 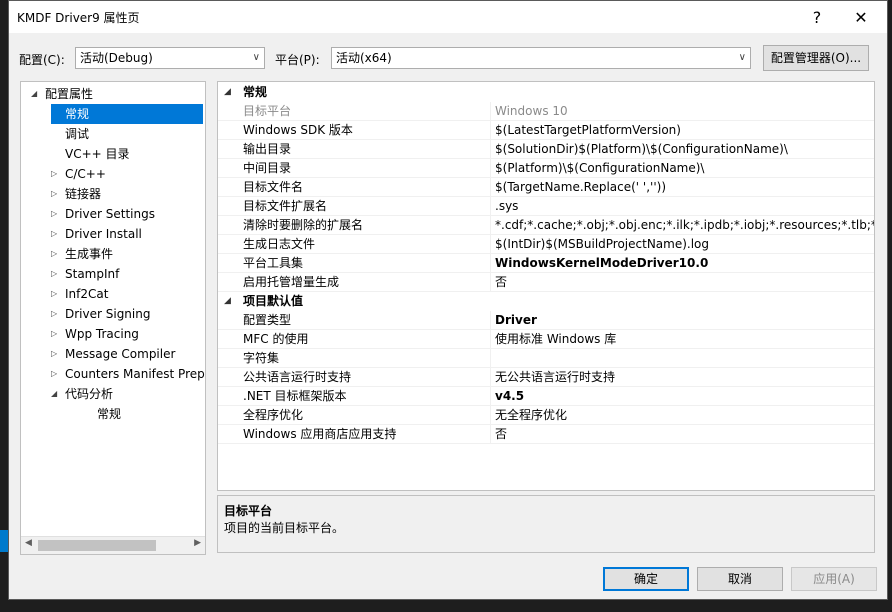 What do you see at coordinates (646, 579) in the screenshot?
I see `ok-button: 确定` at bounding box center [646, 579].